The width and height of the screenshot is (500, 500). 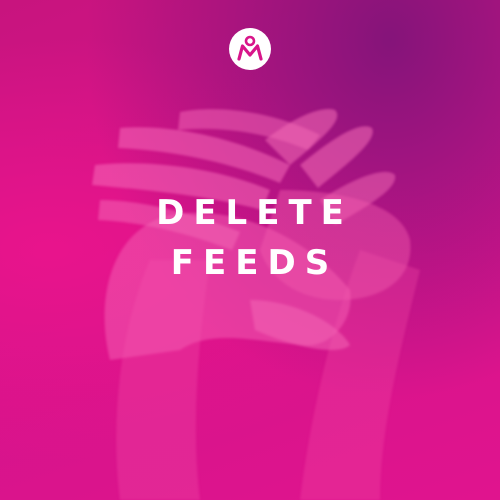 I want to click on headline-line-2: FEEDS, so click(x=254, y=263).